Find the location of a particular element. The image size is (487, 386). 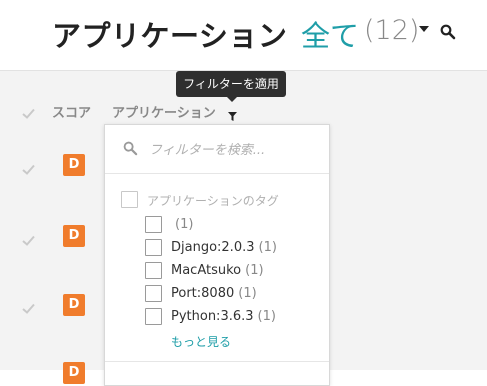

column-header-application: アプリケーション is located at coordinates (164, 111).